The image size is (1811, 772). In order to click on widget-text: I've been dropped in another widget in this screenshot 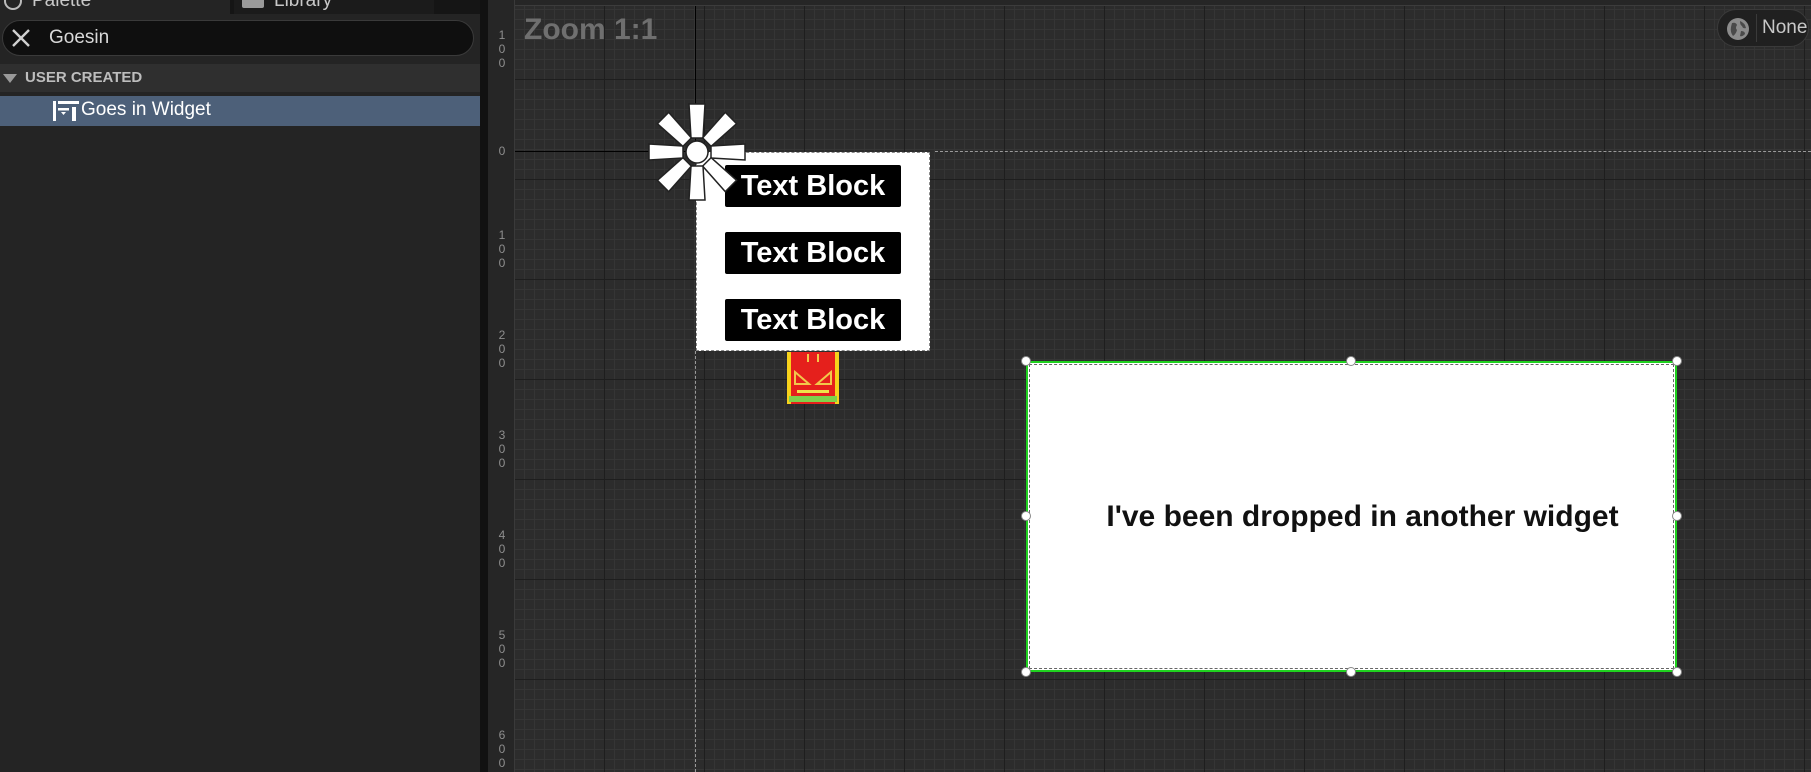, I will do `click(1362, 516)`.